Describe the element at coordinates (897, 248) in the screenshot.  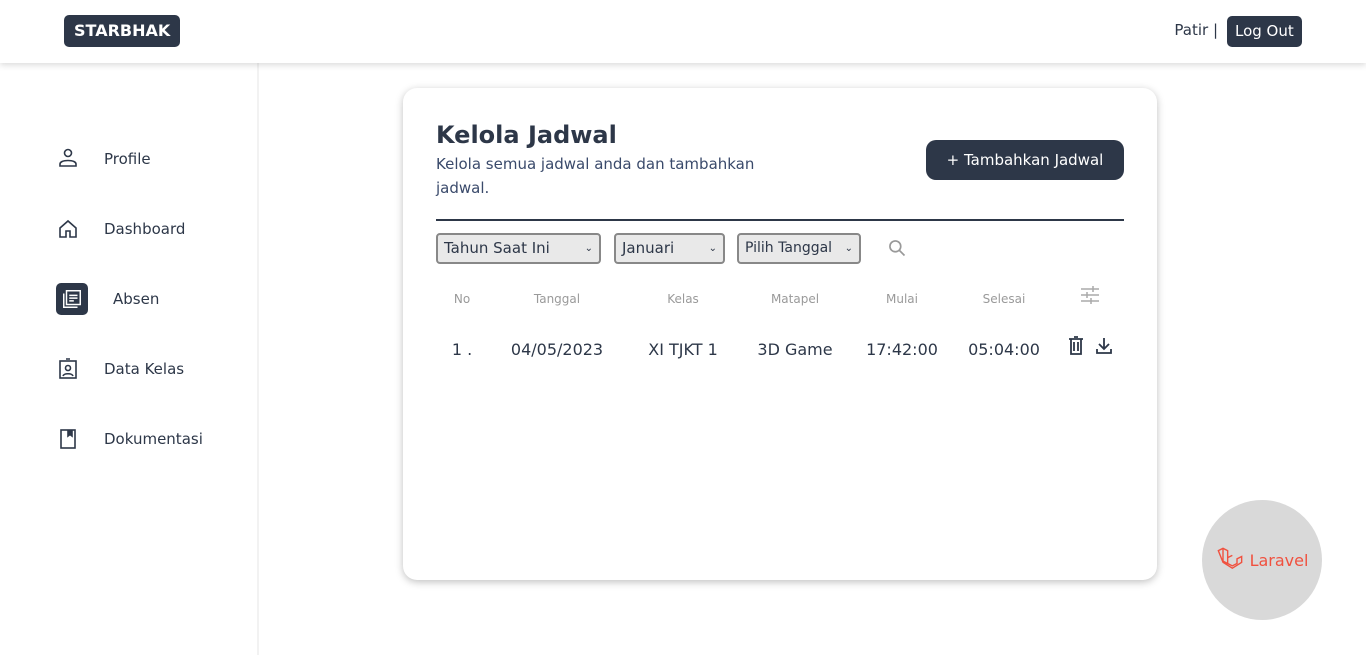
I see `search-icon` at that location.